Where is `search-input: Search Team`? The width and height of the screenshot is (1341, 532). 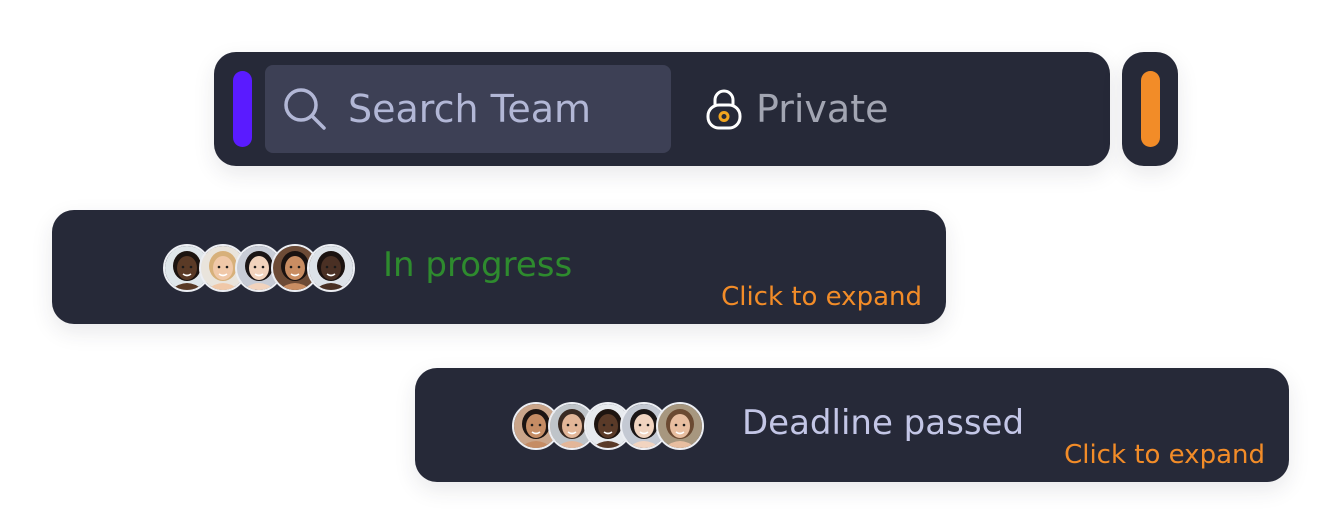 search-input: Search Team is located at coordinates (468, 109).